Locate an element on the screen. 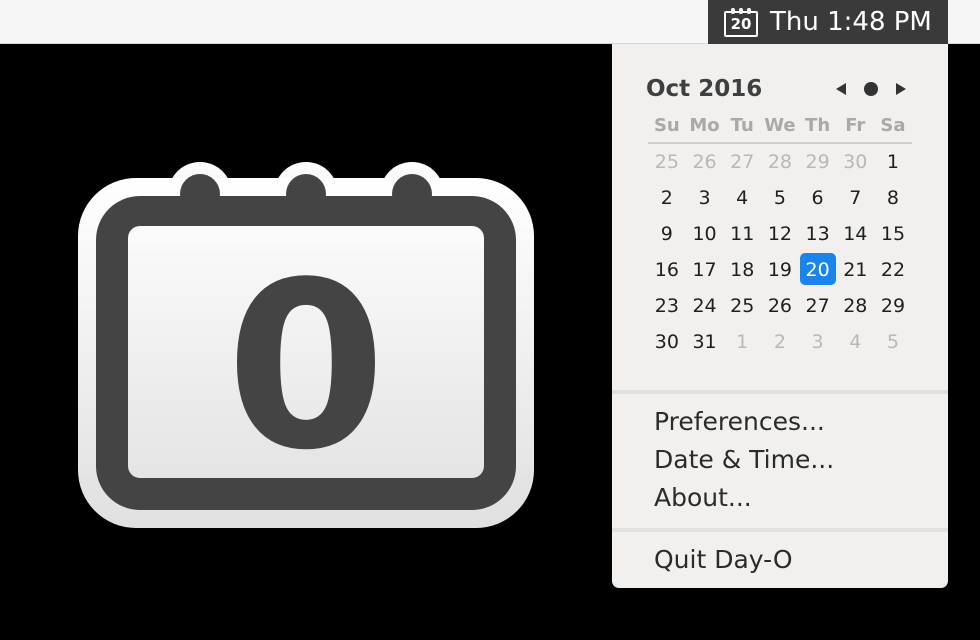  calendar-day: 6 is located at coordinates (818, 198).